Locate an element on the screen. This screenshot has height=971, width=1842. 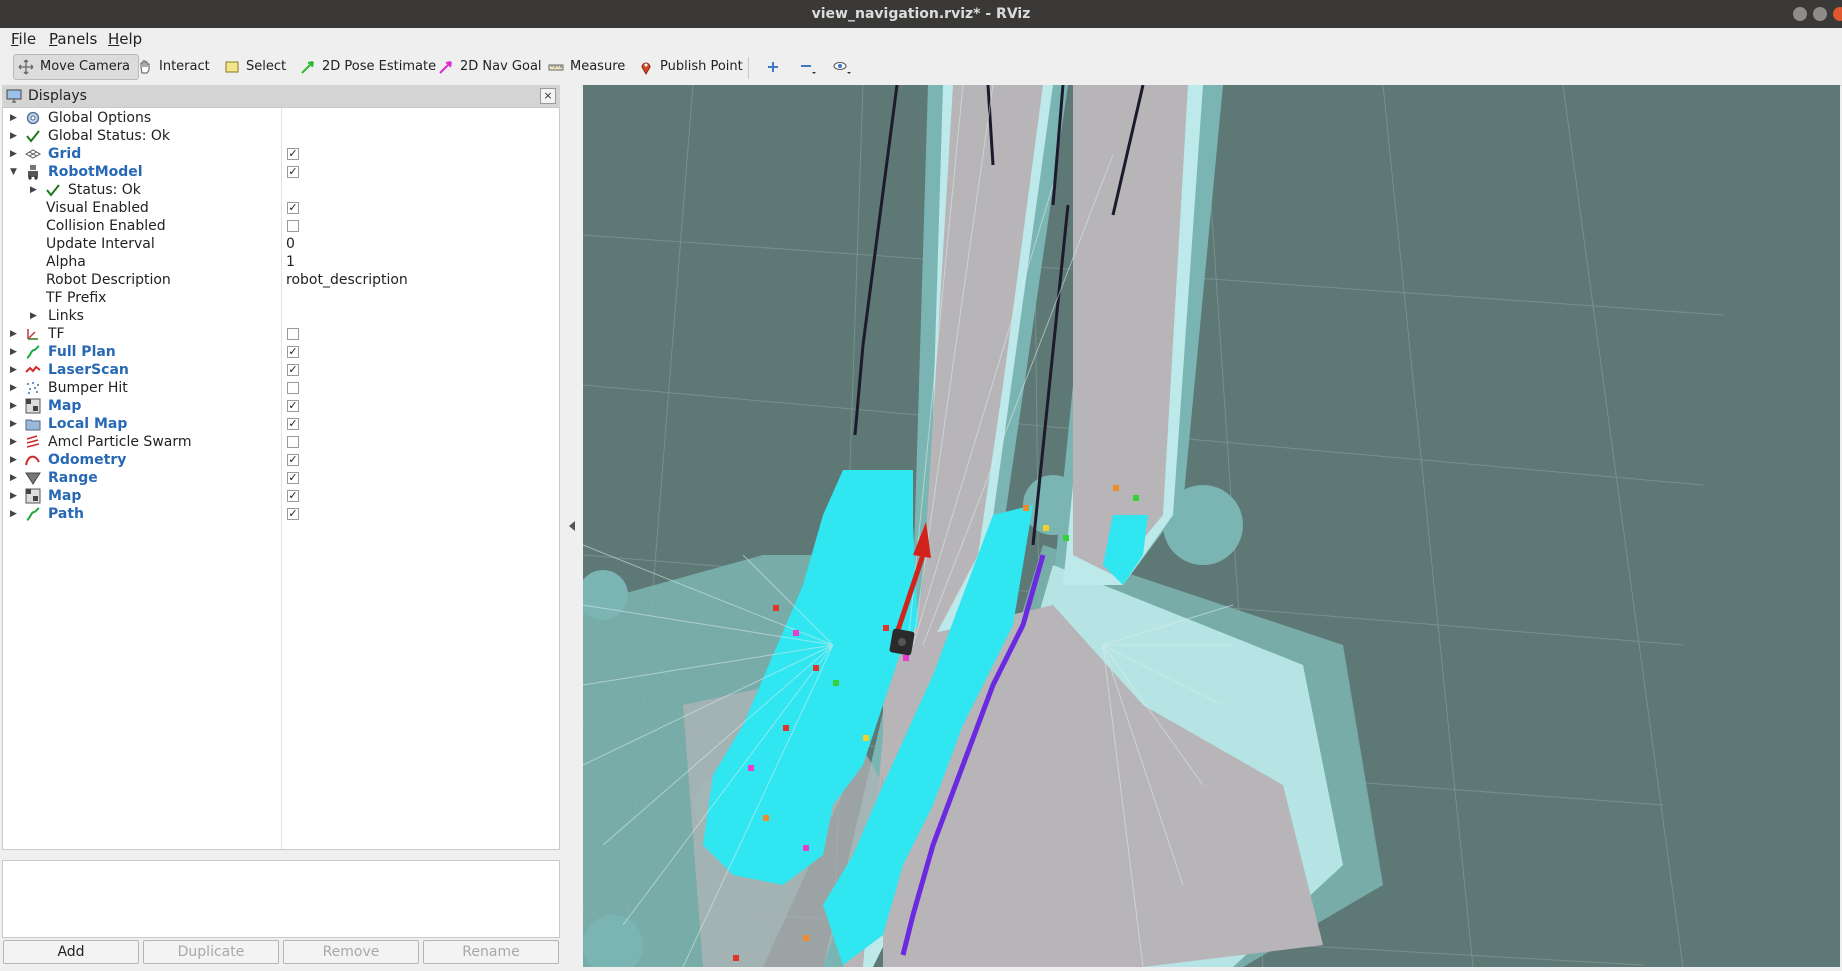
rename-button: Rename is located at coordinates (491, 952).